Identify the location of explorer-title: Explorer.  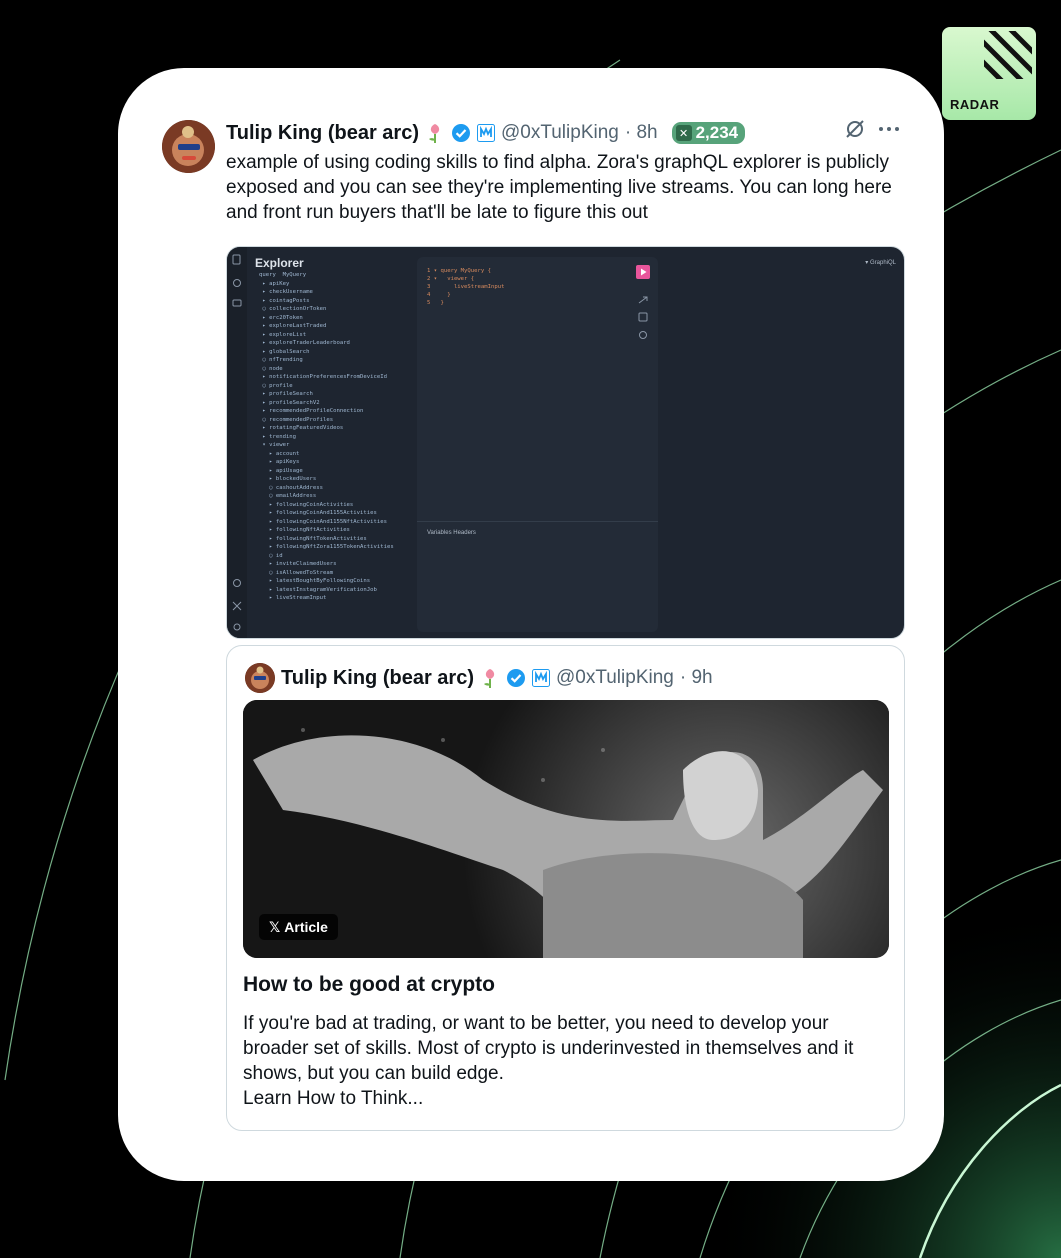
(279, 263).